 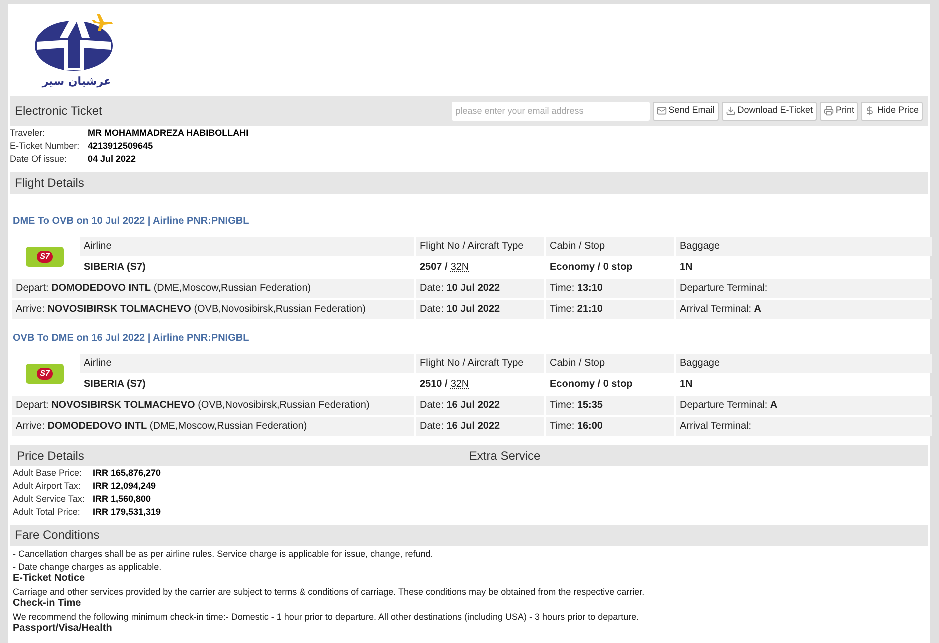 I want to click on info-value: MR MOHAMMADREZA HABIBOLLAHI, so click(x=169, y=133).